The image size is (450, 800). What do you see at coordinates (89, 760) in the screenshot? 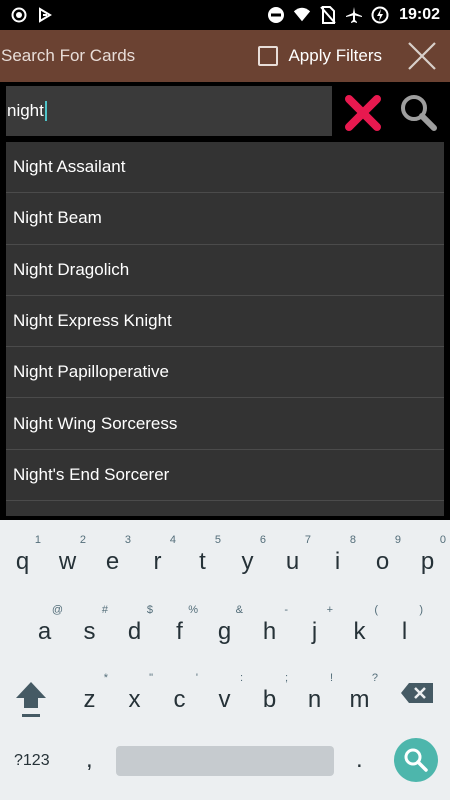
I see `comma-key: ,` at bounding box center [89, 760].